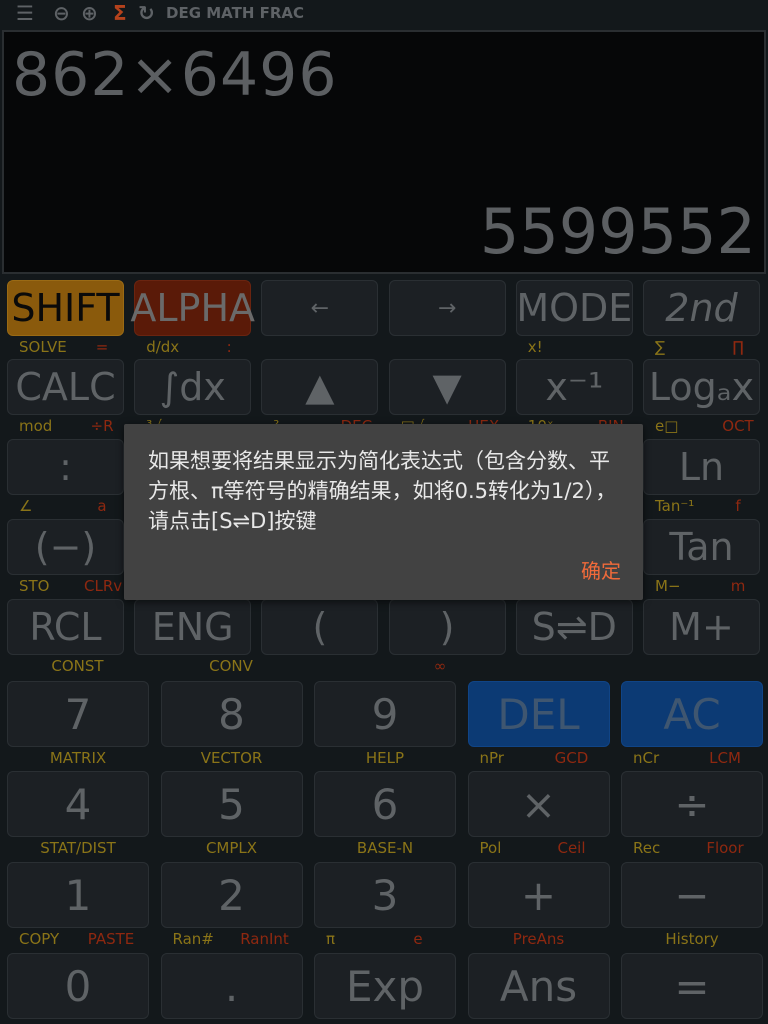  What do you see at coordinates (701, 547) in the screenshot?
I see `key-tan: Tan` at bounding box center [701, 547].